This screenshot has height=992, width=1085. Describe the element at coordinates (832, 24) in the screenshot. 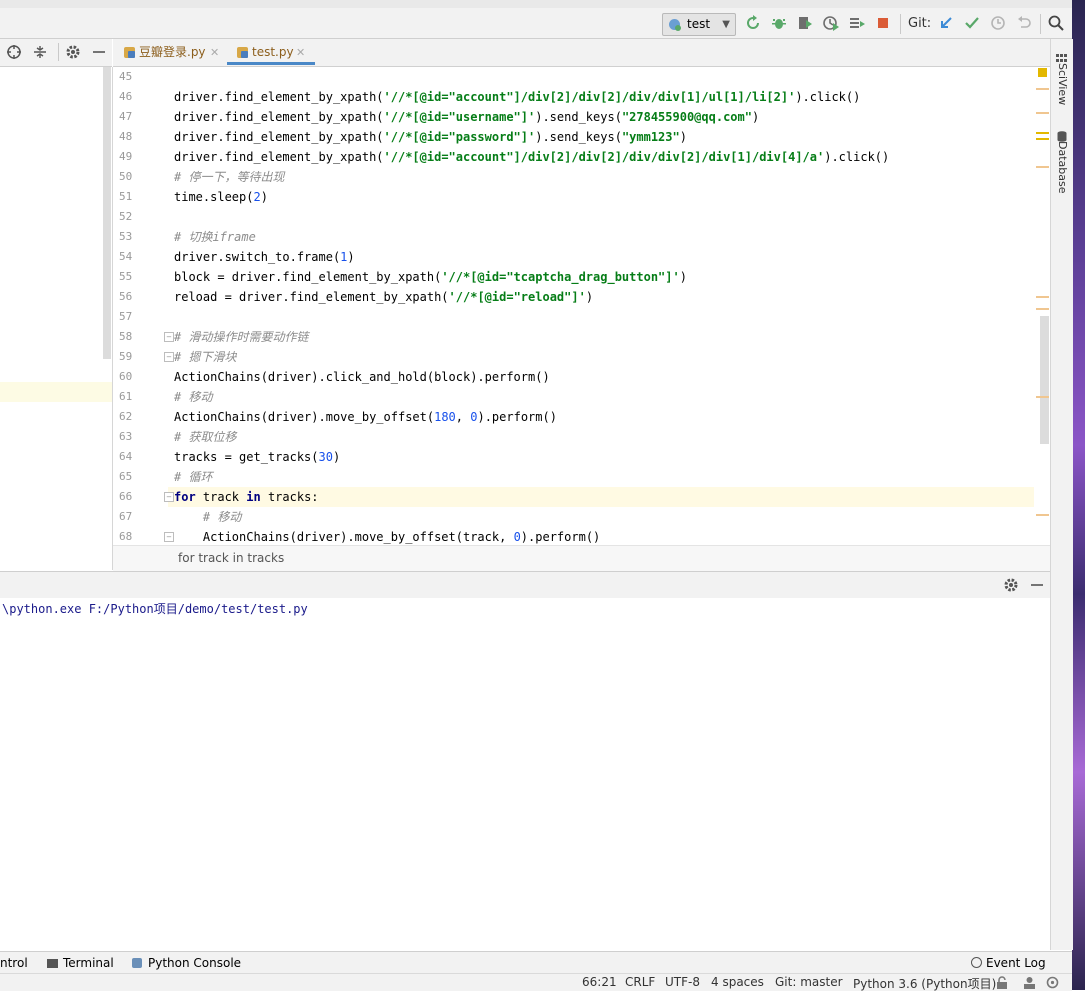

I see `profile-icon` at that location.